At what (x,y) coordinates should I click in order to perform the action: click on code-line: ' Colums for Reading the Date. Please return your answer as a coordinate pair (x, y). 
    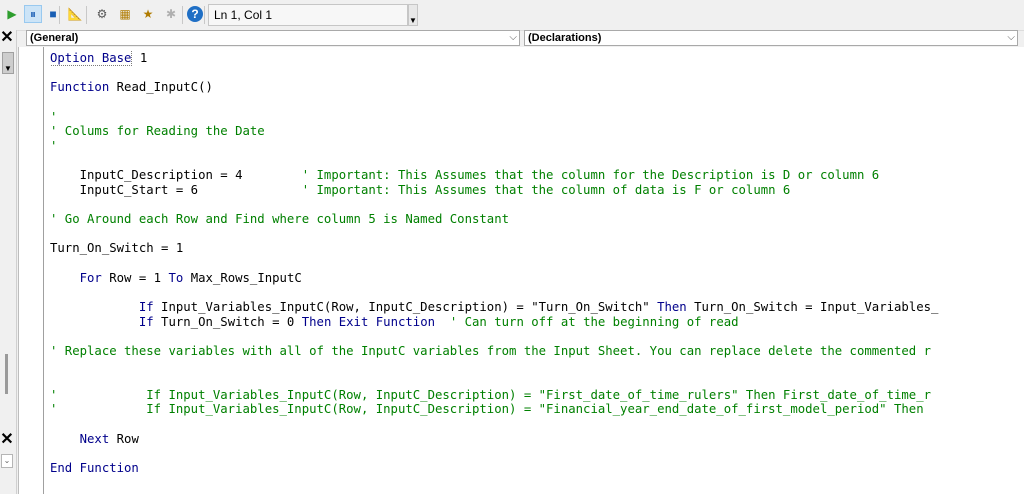
    Looking at the image, I should click on (537, 131).